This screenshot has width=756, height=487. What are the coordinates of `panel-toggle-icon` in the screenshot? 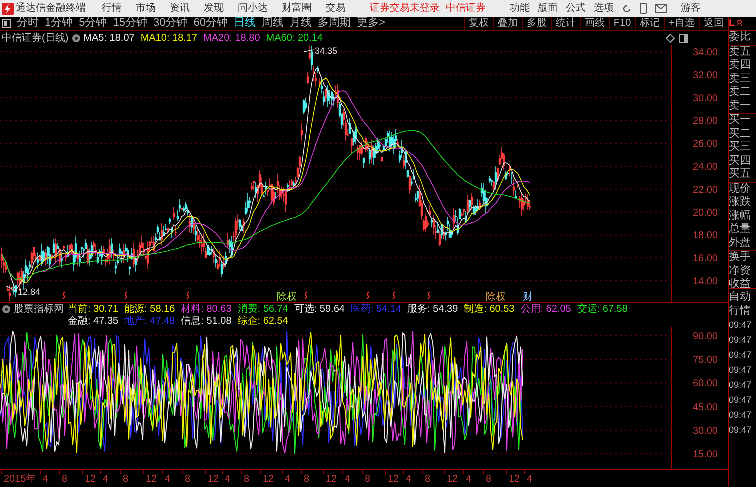 It's located at (6, 23).